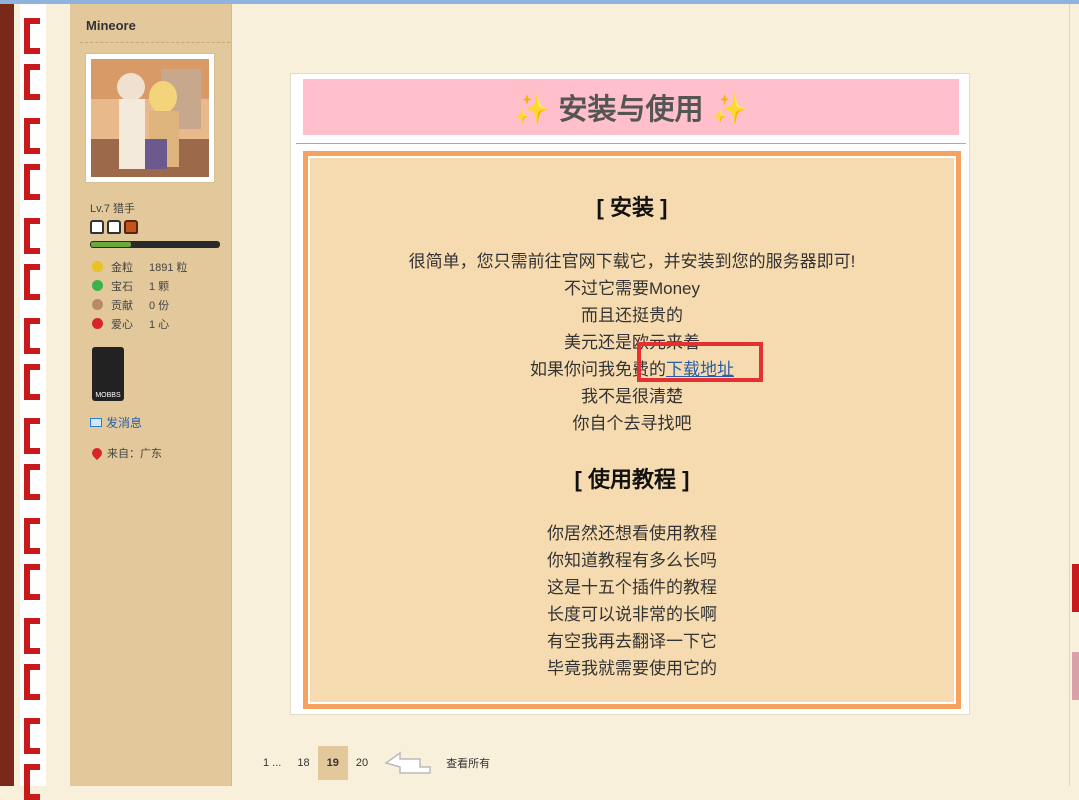 The height and width of the screenshot is (800, 1079). I want to click on stat-value: 0 份, so click(159, 305).